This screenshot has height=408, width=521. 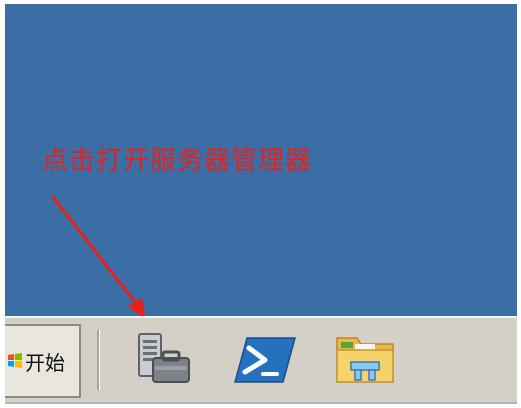 What do you see at coordinates (261, 403) in the screenshot?
I see `taskbar-bottom-edge` at bounding box center [261, 403].